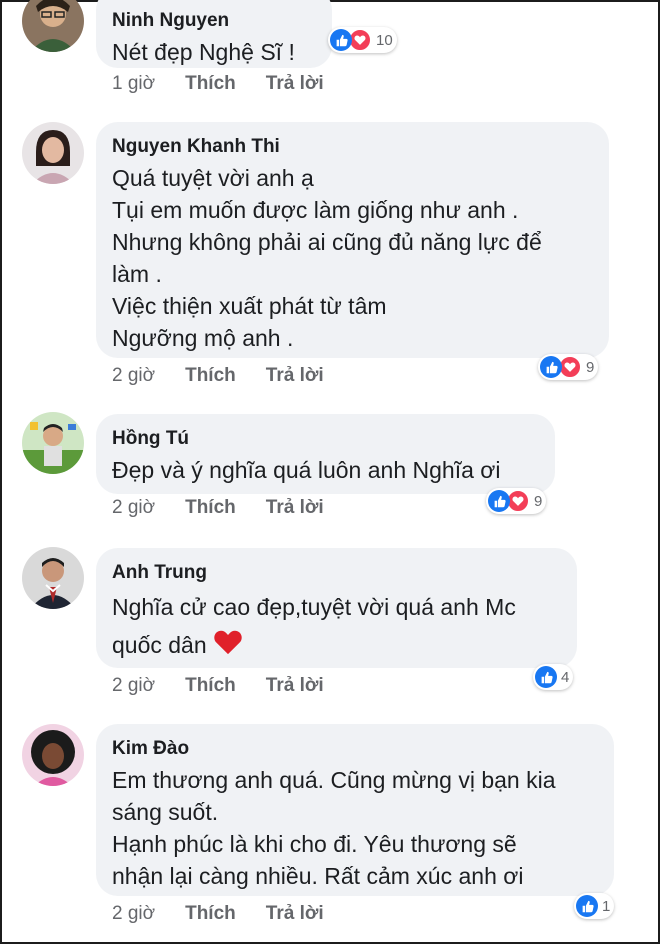 The height and width of the screenshot is (944, 660). I want to click on heart-emoji-icon, so click(228, 646).